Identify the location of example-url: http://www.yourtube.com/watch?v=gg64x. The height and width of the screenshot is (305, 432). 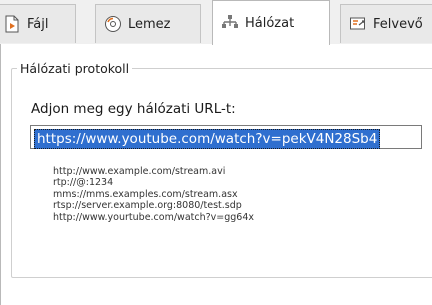
(154, 217).